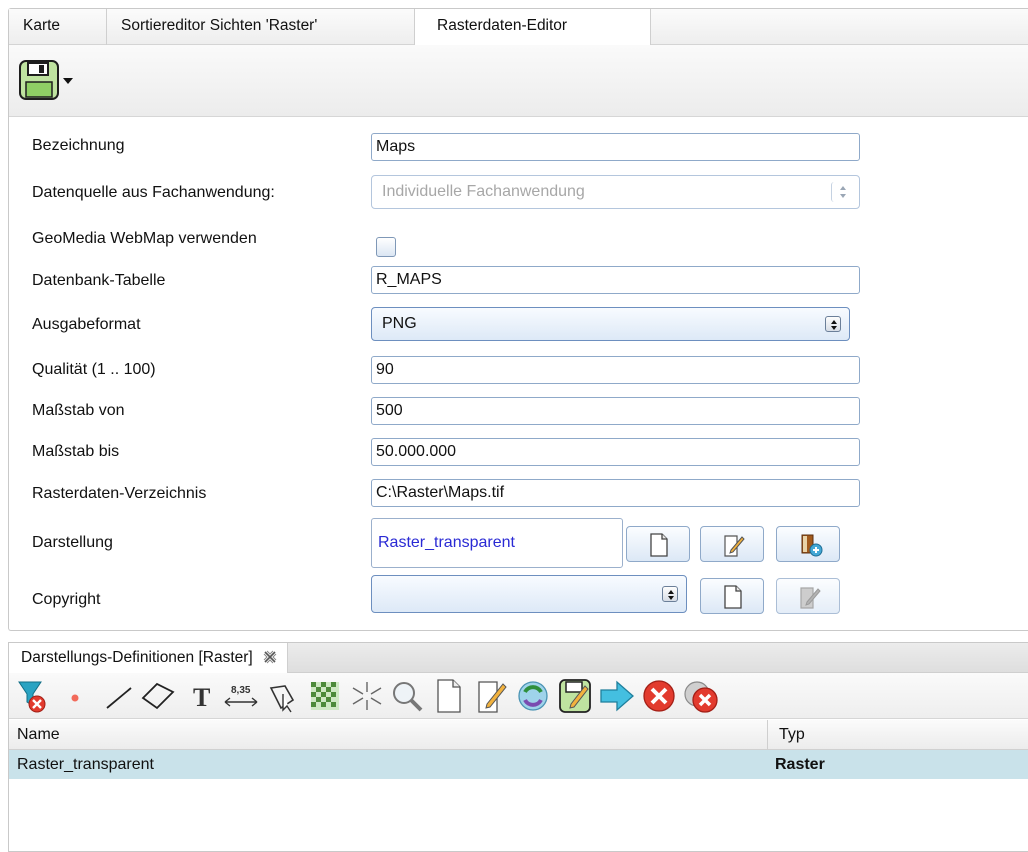 Image resolution: width=1028 pixels, height=852 pixels. What do you see at coordinates (533, 27) in the screenshot?
I see `tab-rasterdaten-editor: Rasterdaten-Editor` at bounding box center [533, 27].